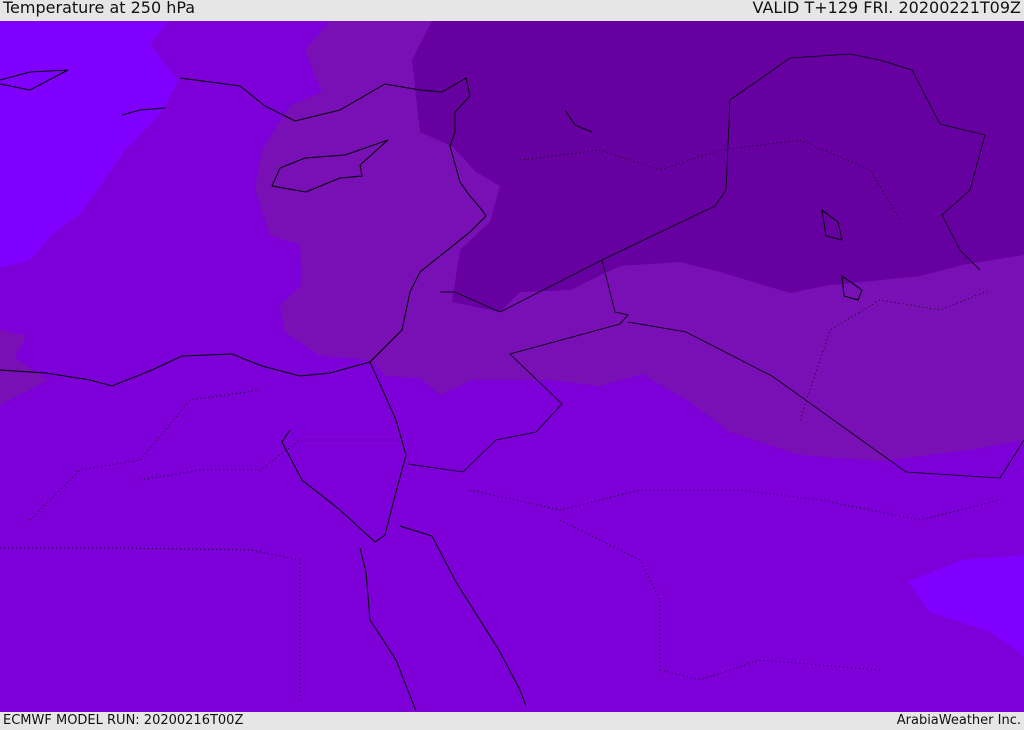 The width and height of the screenshot is (1024, 730). Describe the element at coordinates (123, 720) in the screenshot. I see `model-run: ECMWF MODEL RUN: 20200216T00Z` at that location.